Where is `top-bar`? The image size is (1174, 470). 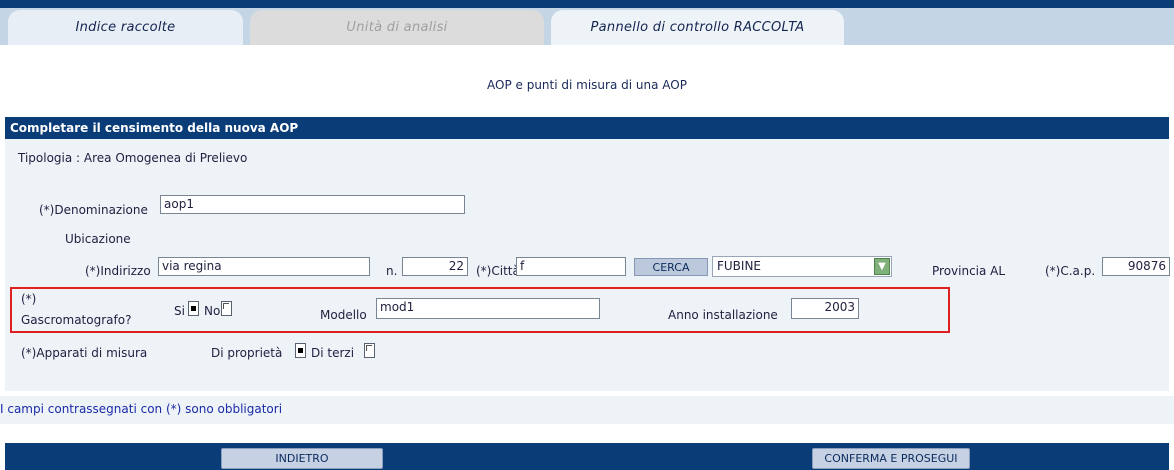
top-bar is located at coordinates (587, 4).